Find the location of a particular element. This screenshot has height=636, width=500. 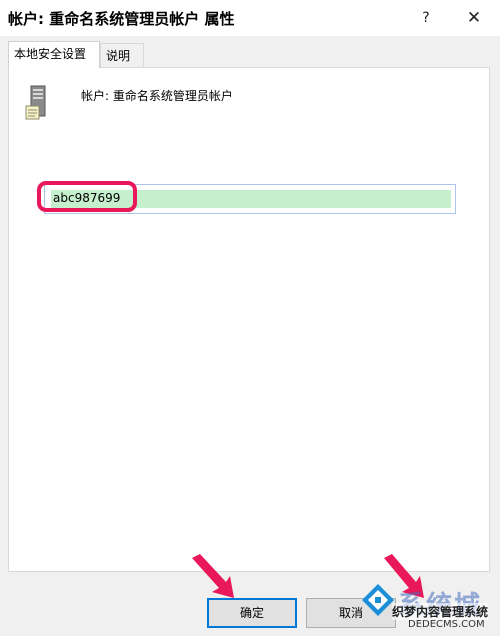

arrow-annotation-ok is located at coordinates (213, 576).